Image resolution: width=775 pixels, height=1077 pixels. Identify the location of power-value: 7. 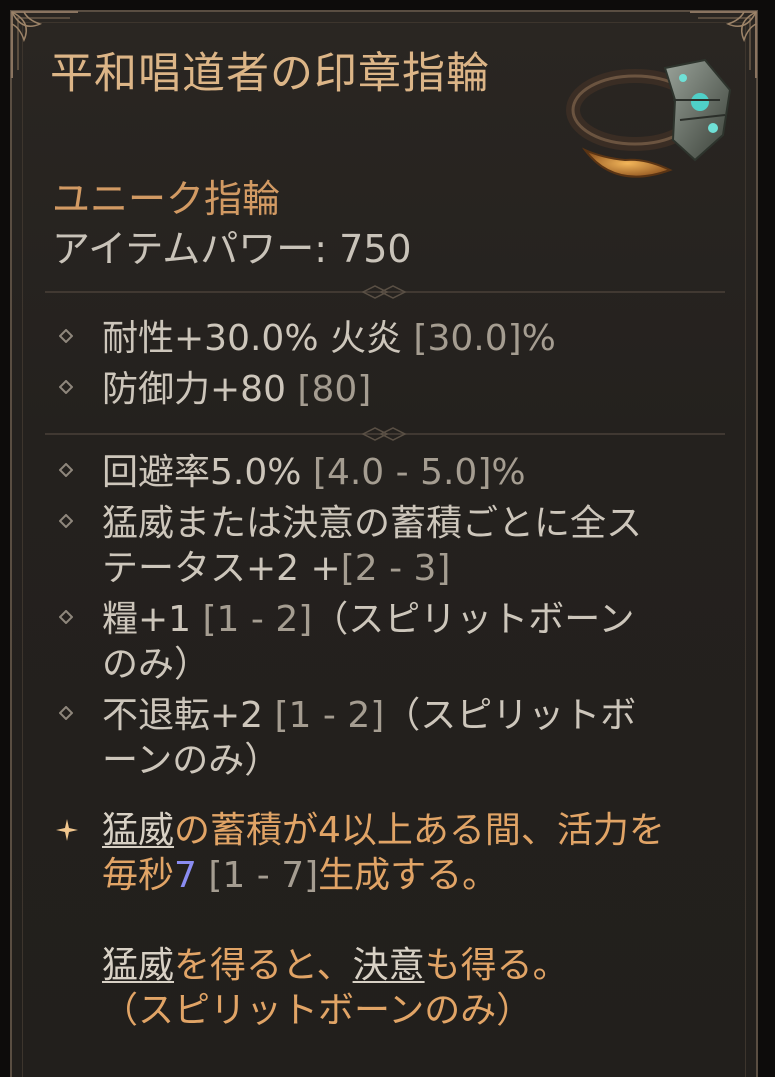
(185, 875).